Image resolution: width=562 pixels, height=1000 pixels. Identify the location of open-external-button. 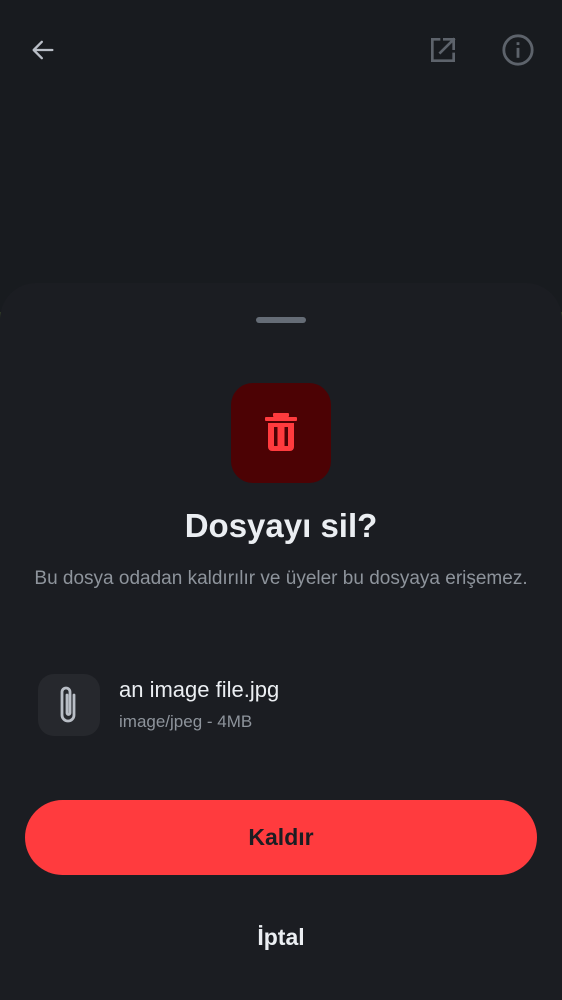
(443, 50).